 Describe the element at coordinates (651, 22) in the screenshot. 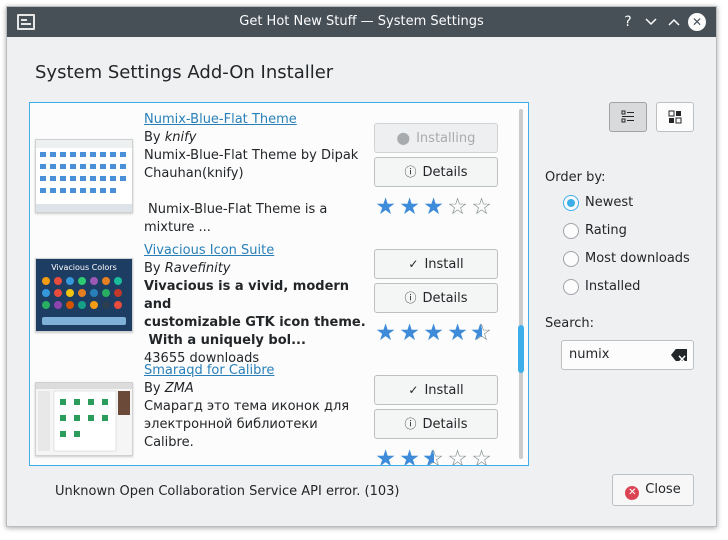

I see `minimize-icon` at that location.